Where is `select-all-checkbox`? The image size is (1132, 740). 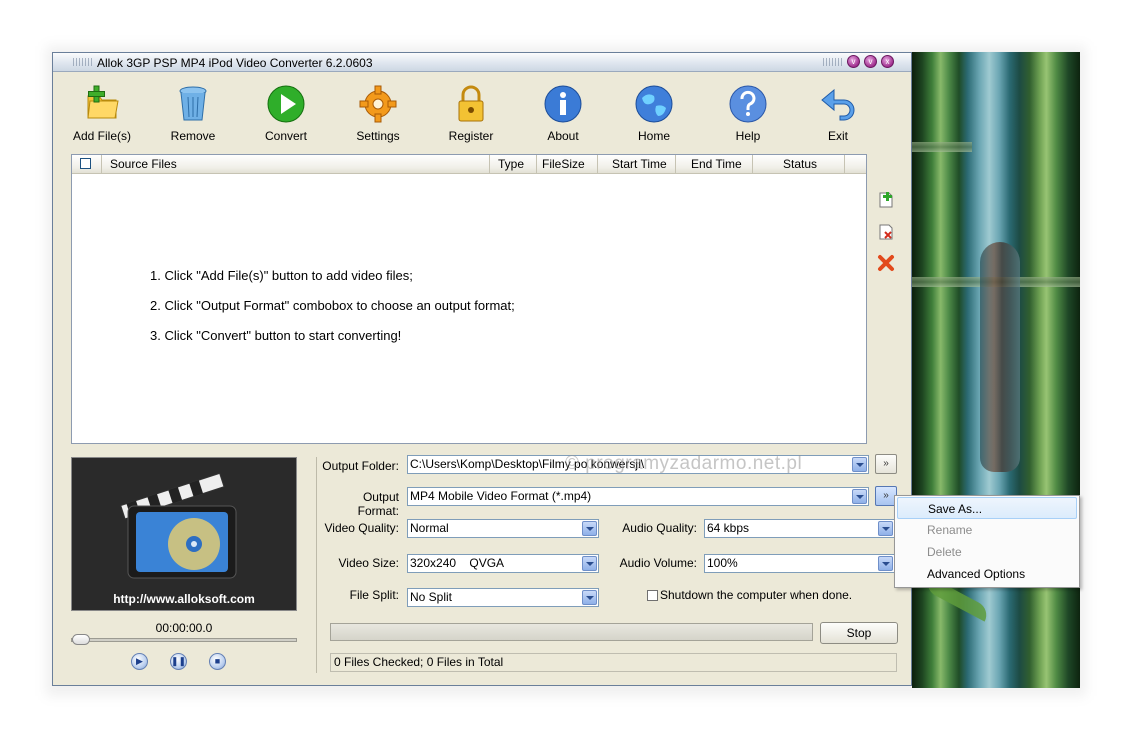
select-all-checkbox is located at coordinates (85, 163).